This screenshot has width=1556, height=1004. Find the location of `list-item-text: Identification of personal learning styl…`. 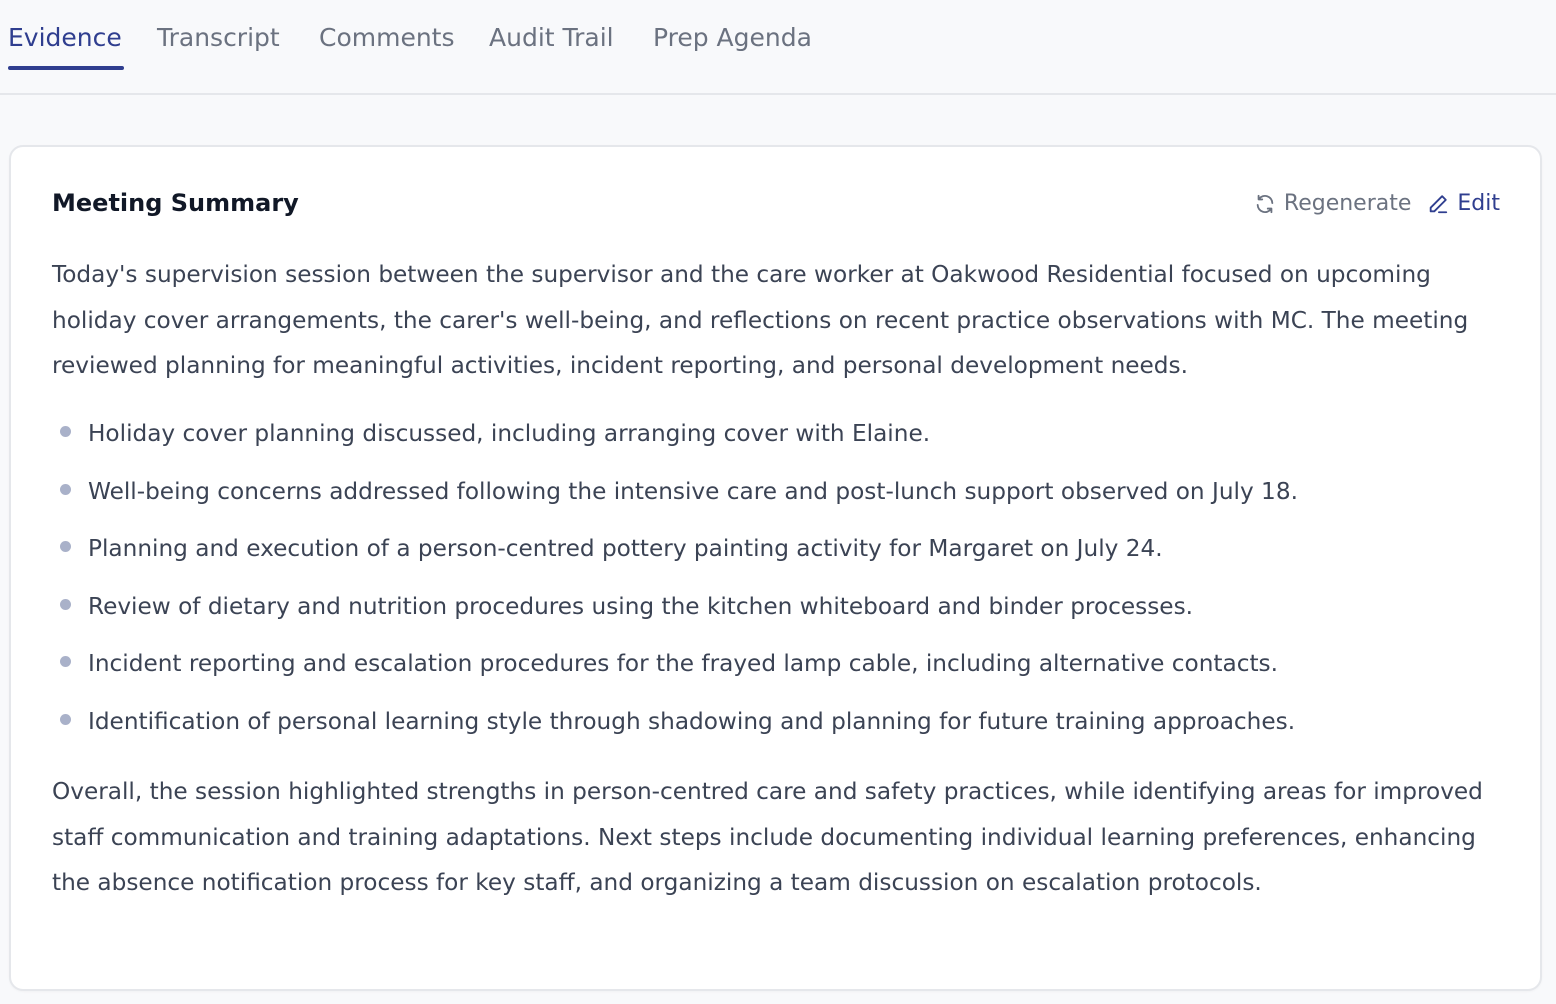

list-item-text: Identification of personal learning styl… is located at coordinates (692, 721).